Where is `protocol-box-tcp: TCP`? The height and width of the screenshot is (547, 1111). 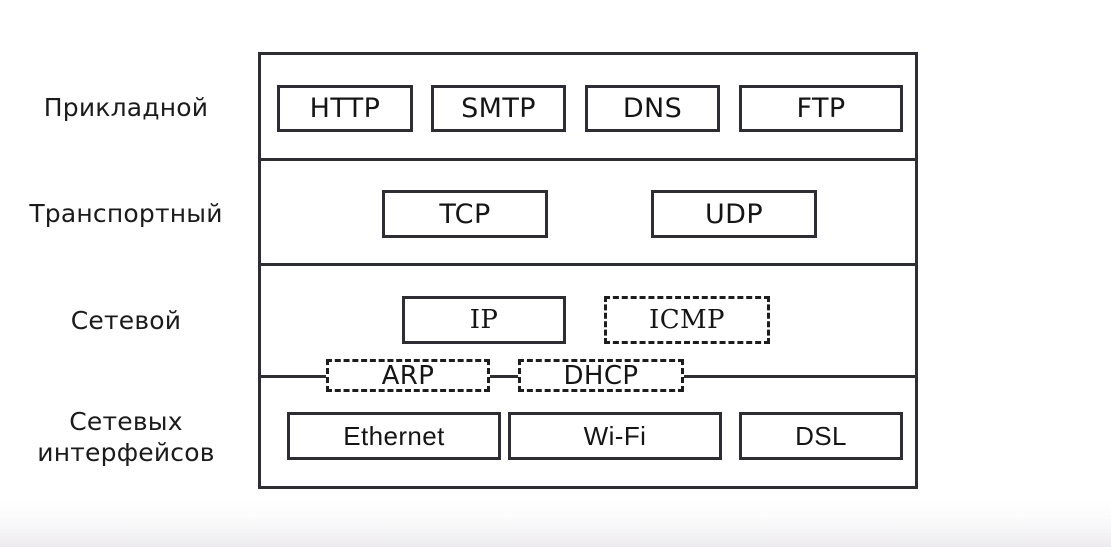
protocol-box-tcp: TCP is located at coordinates (465, 214).